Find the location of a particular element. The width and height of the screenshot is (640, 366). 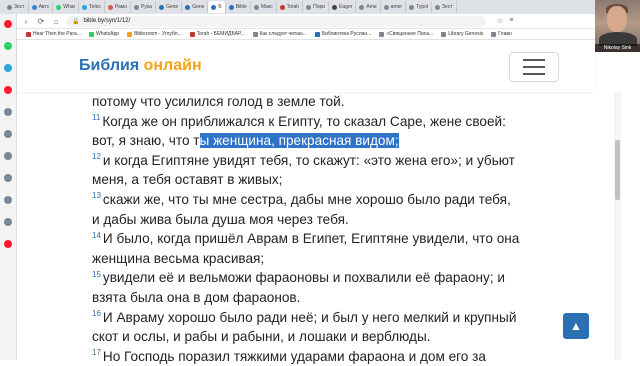

forward-icon: › is located at coordinates (26, 21).